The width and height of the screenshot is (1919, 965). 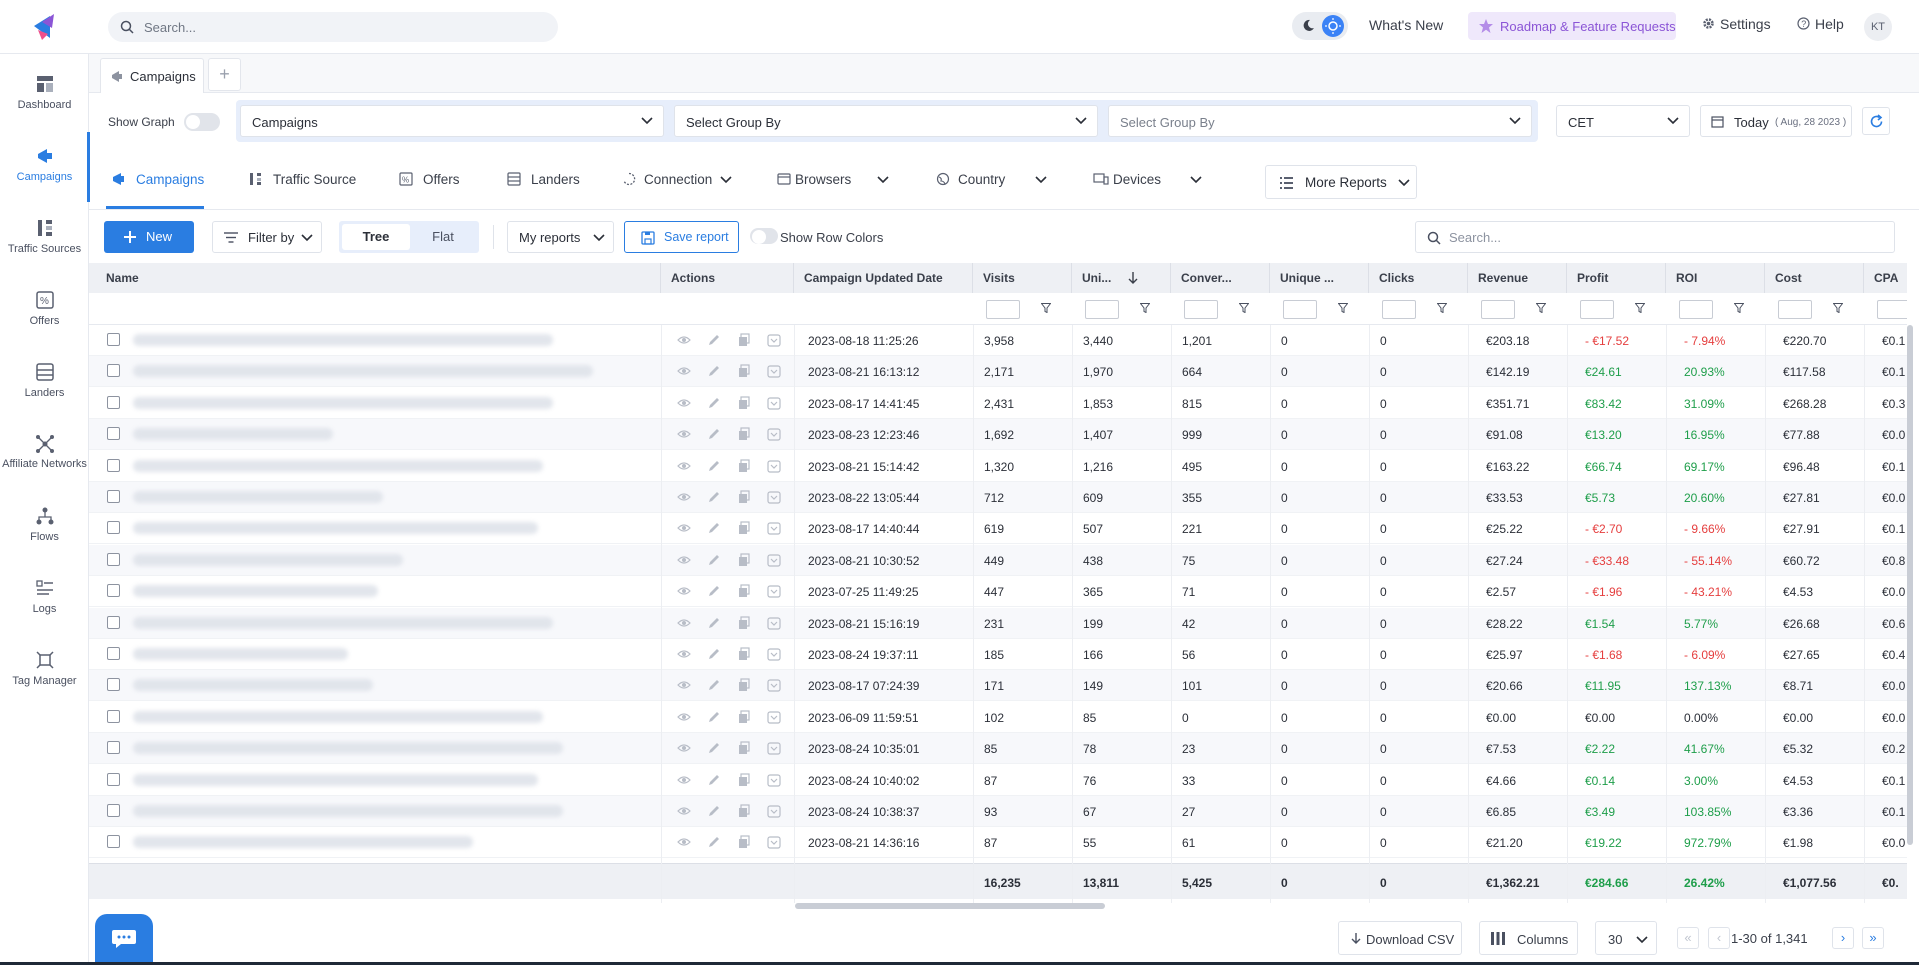 I want to click on next-page-button: ›, so click(x=1843, y=938).